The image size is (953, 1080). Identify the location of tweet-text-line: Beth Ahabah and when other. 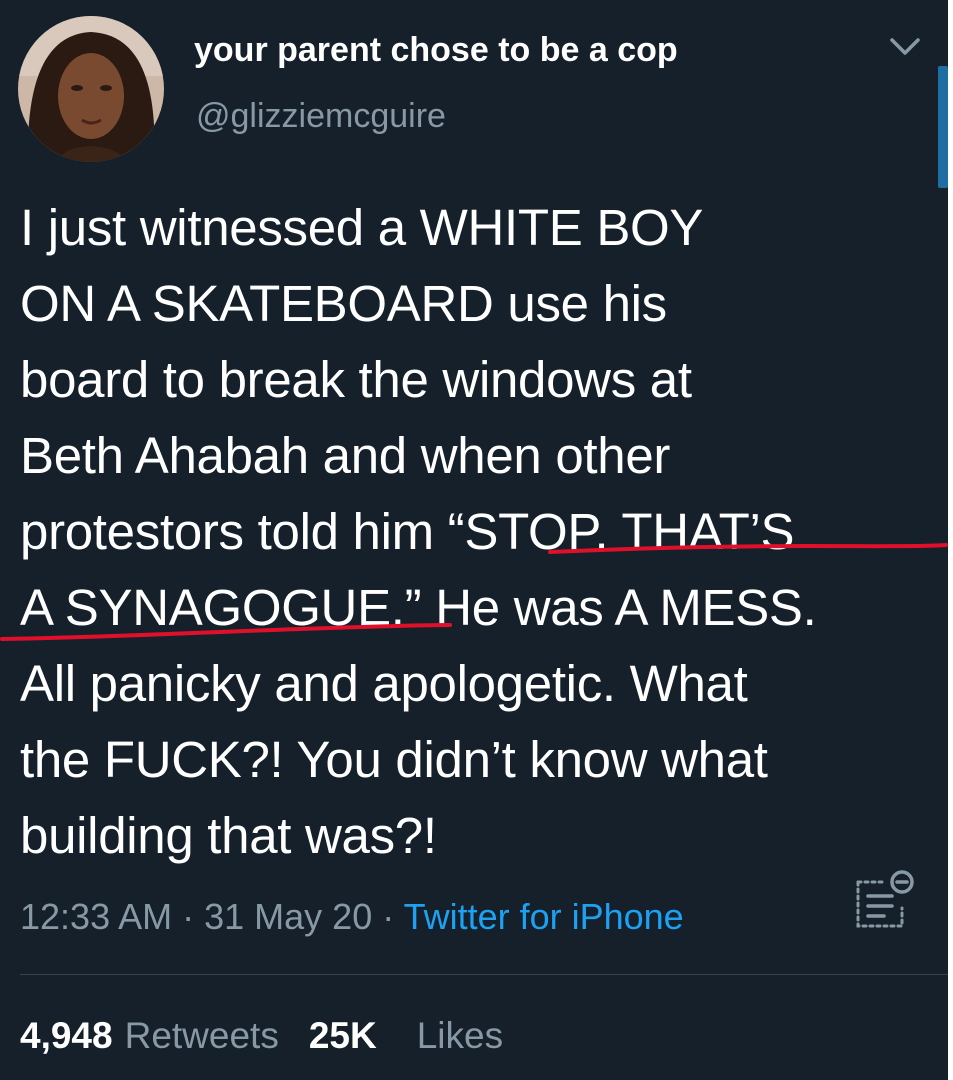
(345, 455).